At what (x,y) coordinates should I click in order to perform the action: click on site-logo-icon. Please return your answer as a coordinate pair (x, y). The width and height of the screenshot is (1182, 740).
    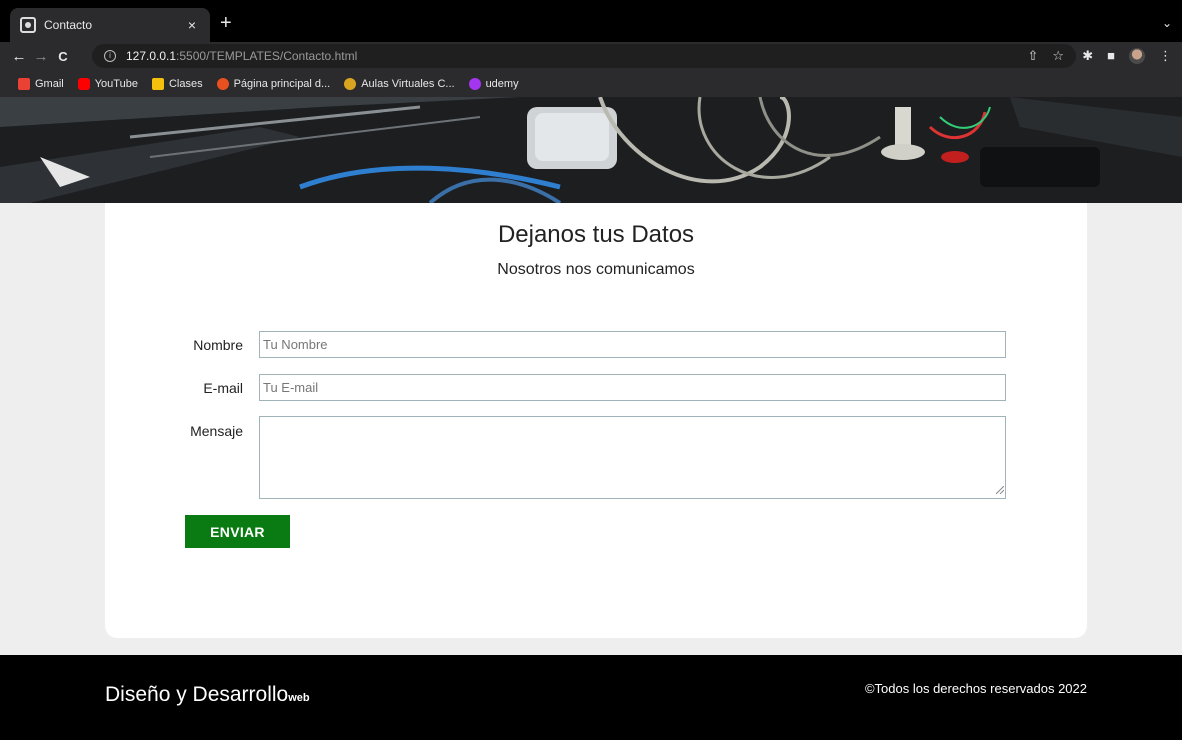
    Looking at the image, I should click on (222, 83).